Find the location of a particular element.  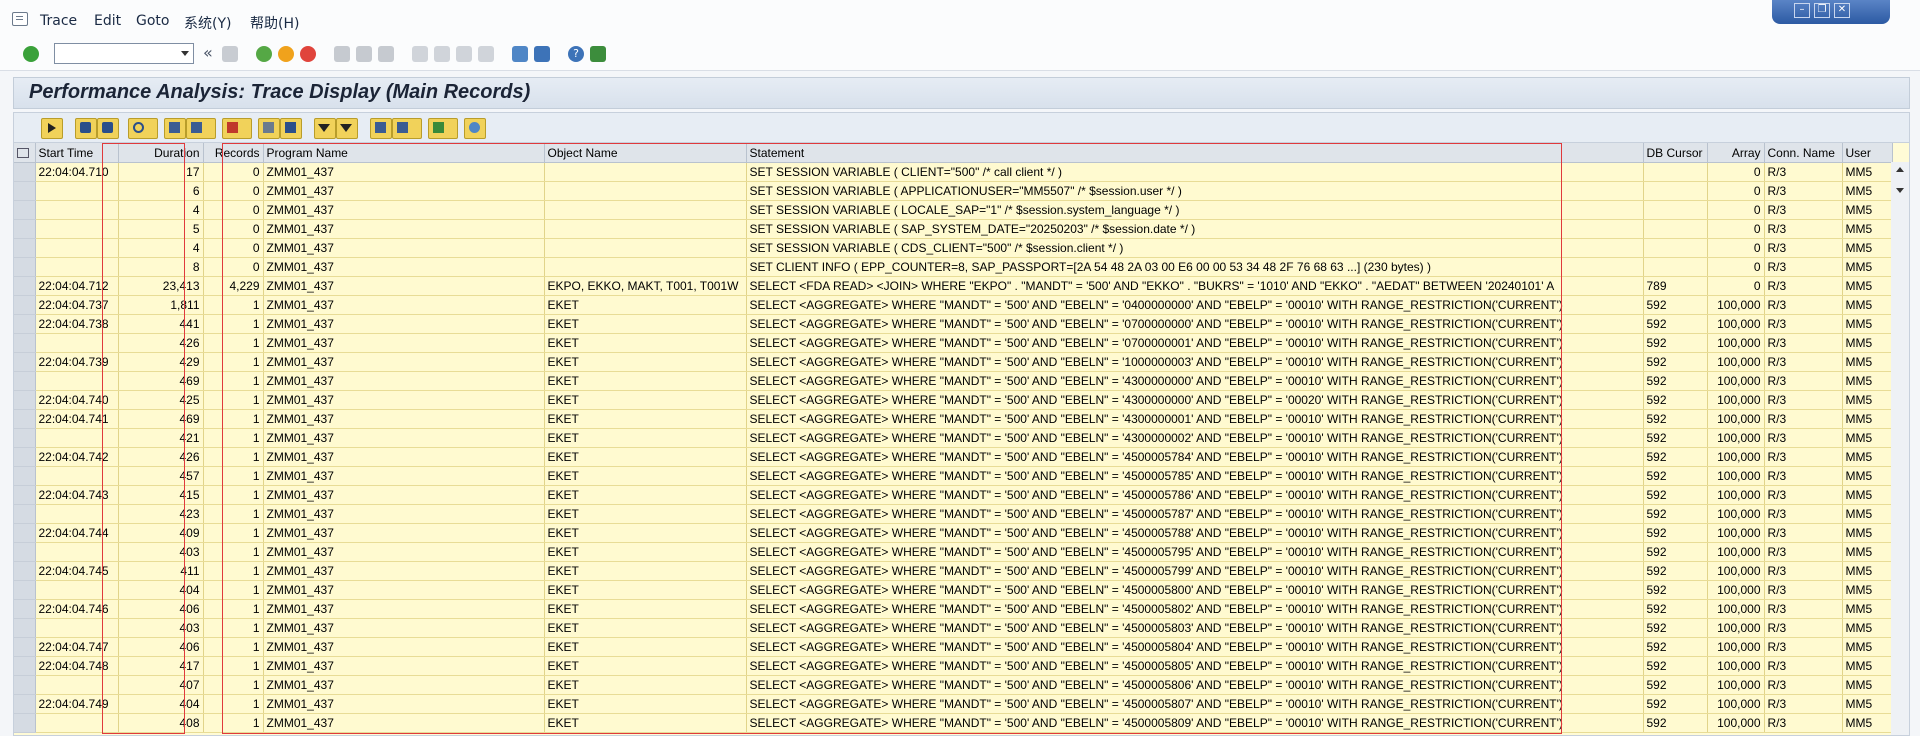

enter-icon is located at coordinates (31, 54).